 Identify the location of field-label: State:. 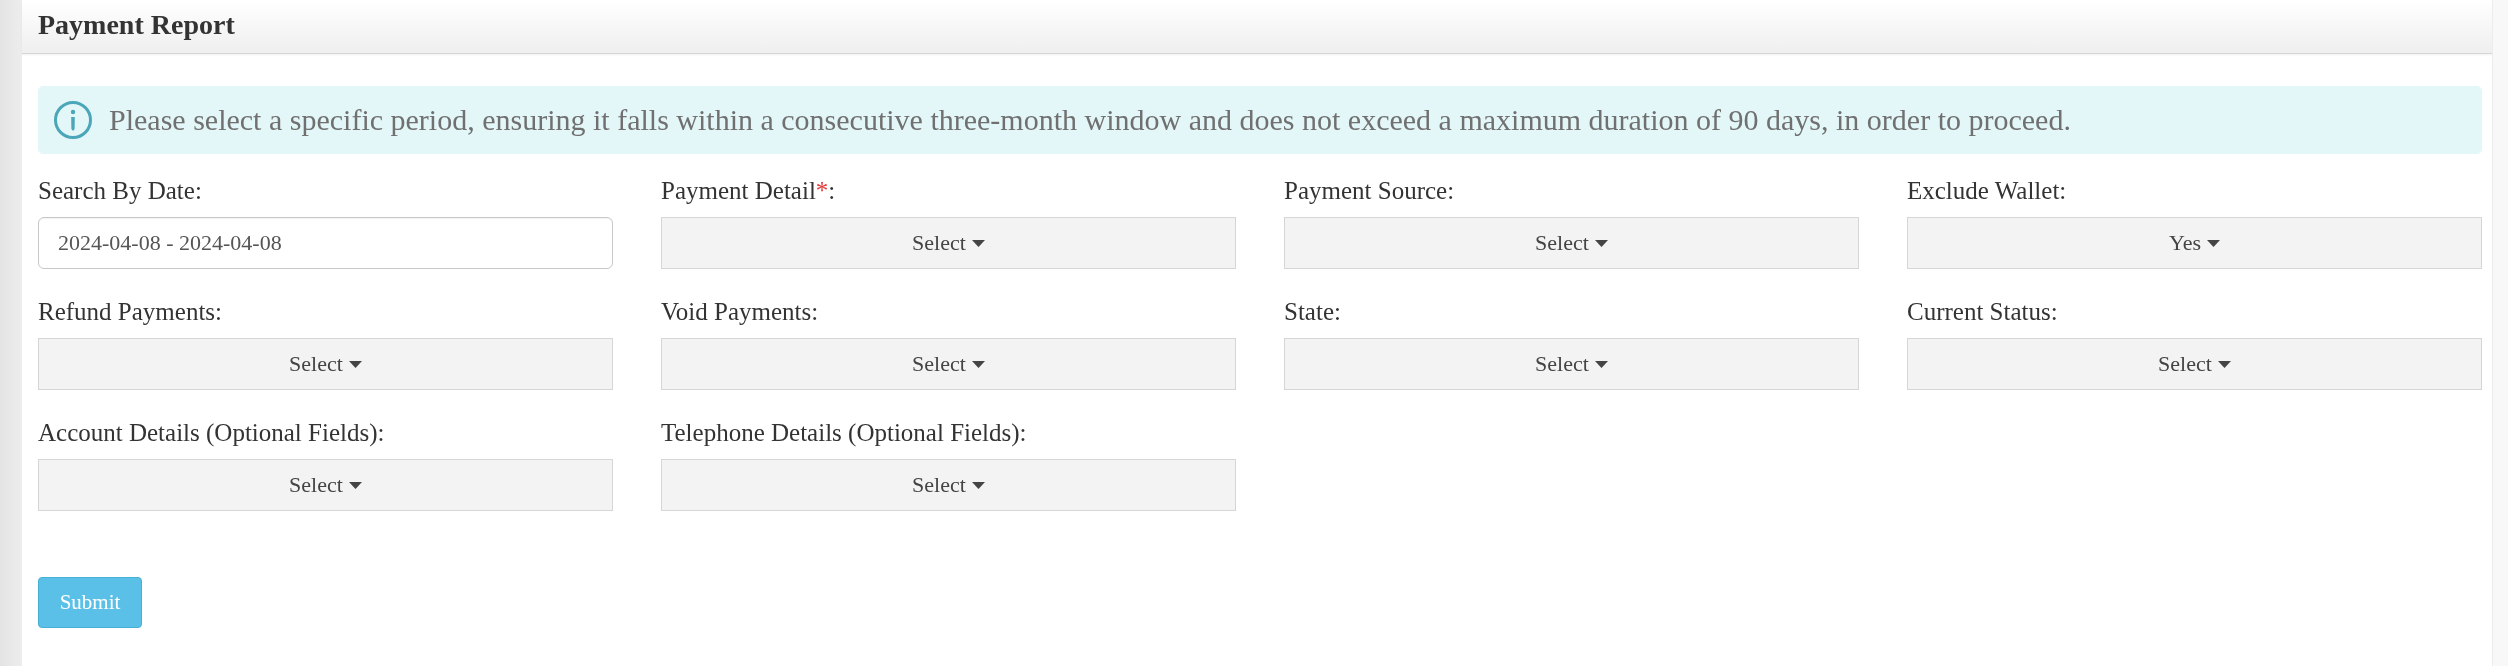
(1312, 312).